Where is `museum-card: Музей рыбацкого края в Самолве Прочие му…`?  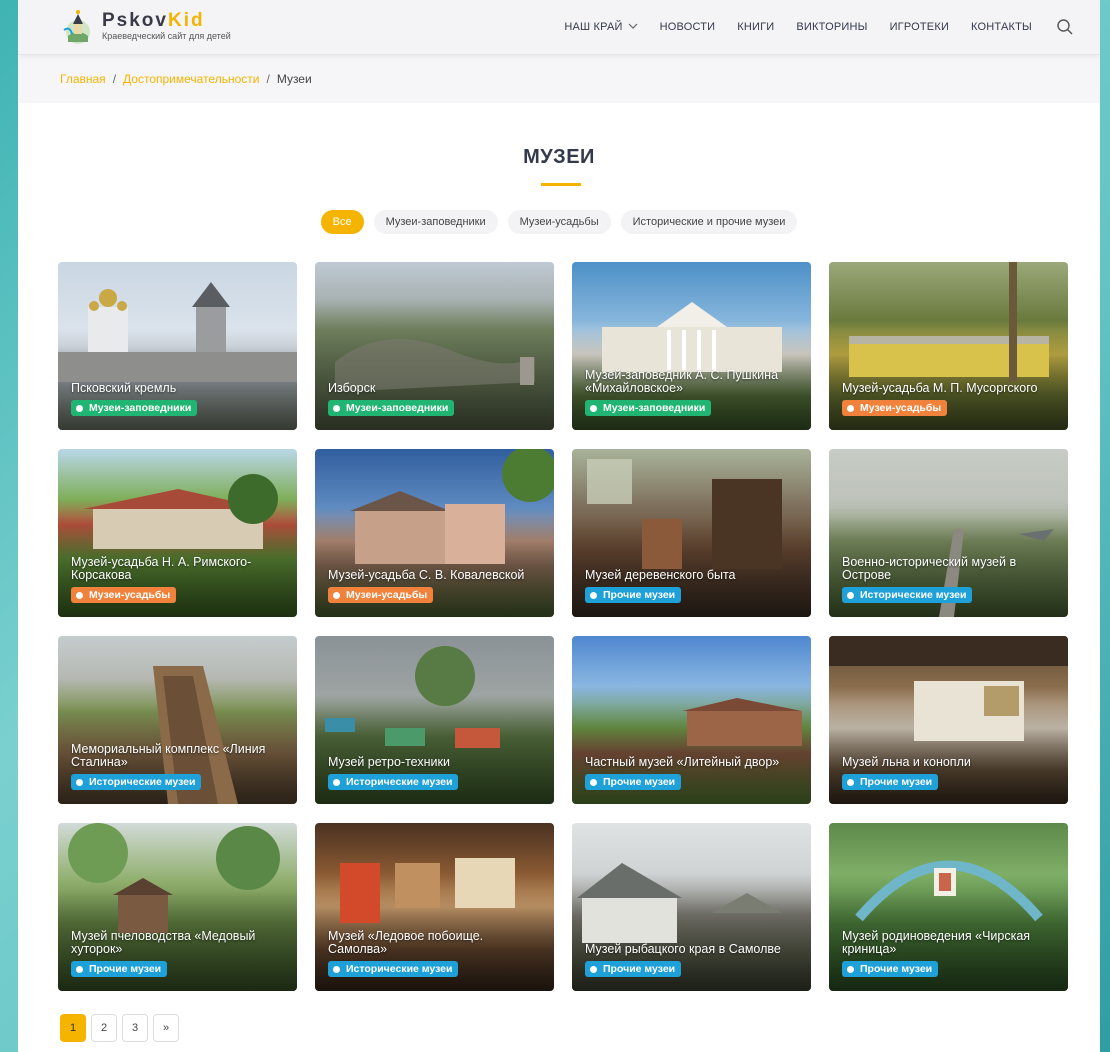 museum-card: Музей рыбацкого края в Самолве Прочие му… is located at coordinates (691, 907).